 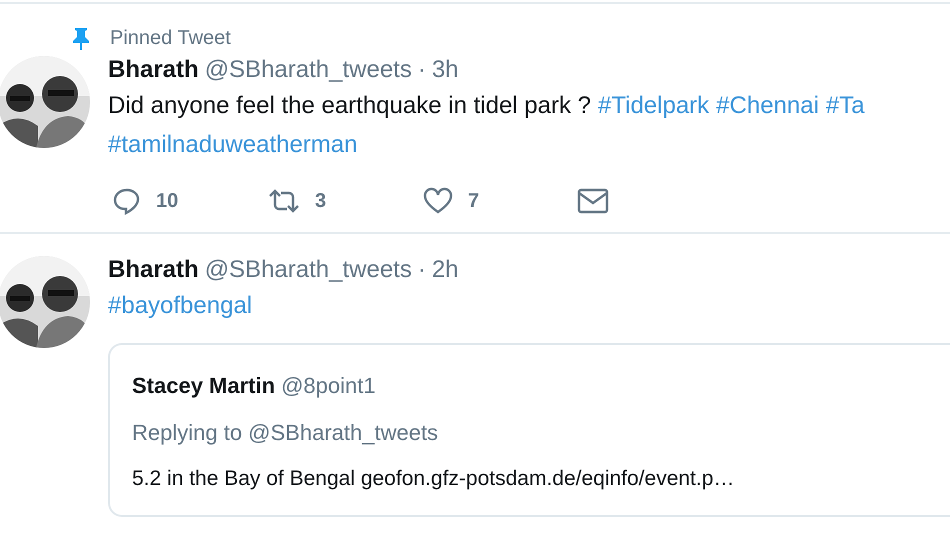 I want to click on tweet-text: Did anyone feel the earthquake in tidel park ?, so click(x=349, y=106).